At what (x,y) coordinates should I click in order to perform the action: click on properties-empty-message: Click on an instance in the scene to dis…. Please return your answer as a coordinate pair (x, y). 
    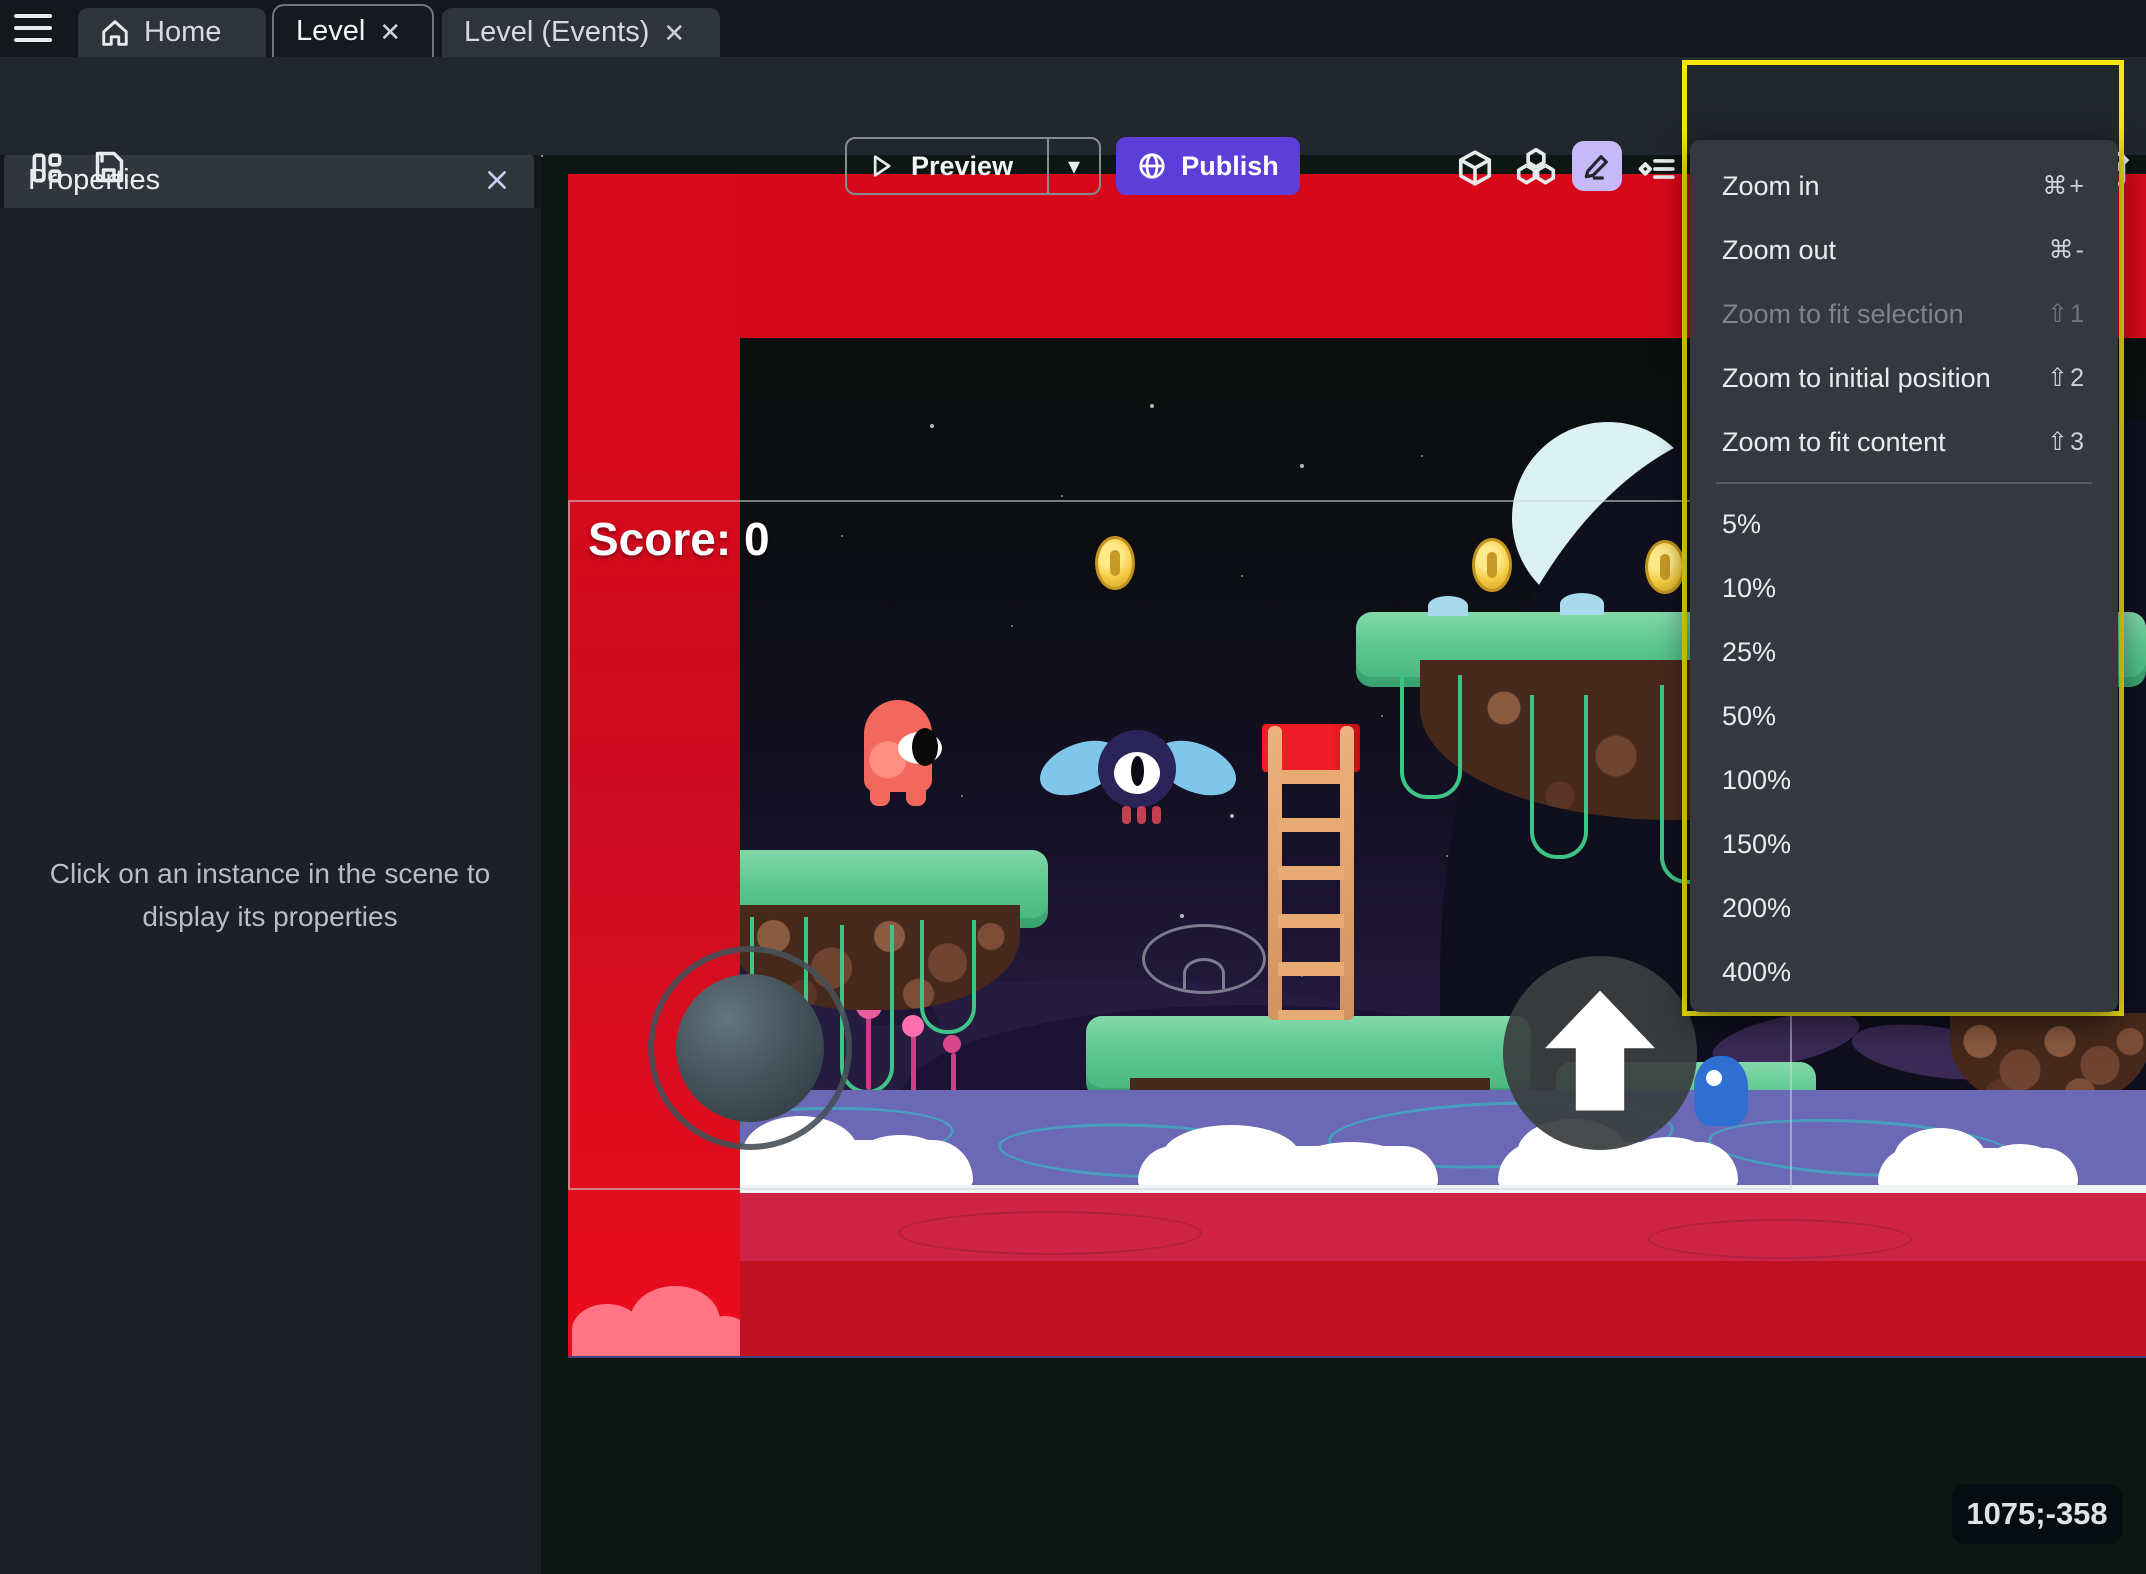
    Looking at the image, I should click on (270, 895).